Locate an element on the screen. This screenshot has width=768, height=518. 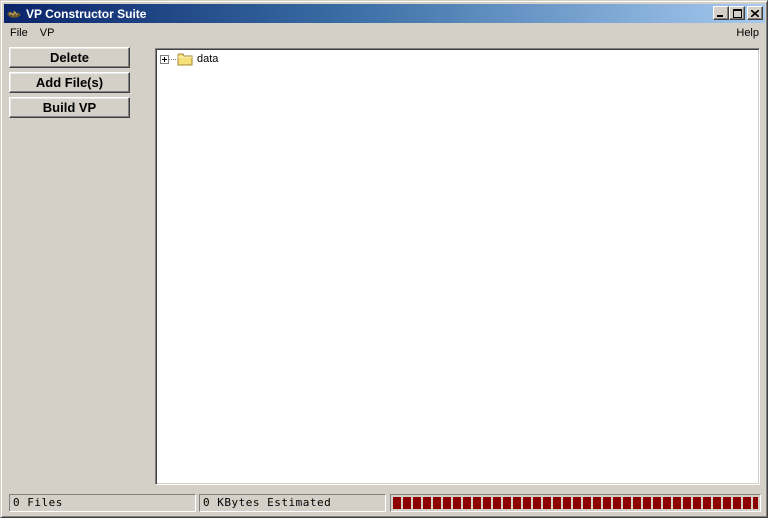
window-title: VP Constructor Suite is located at coordinates (86, 13).